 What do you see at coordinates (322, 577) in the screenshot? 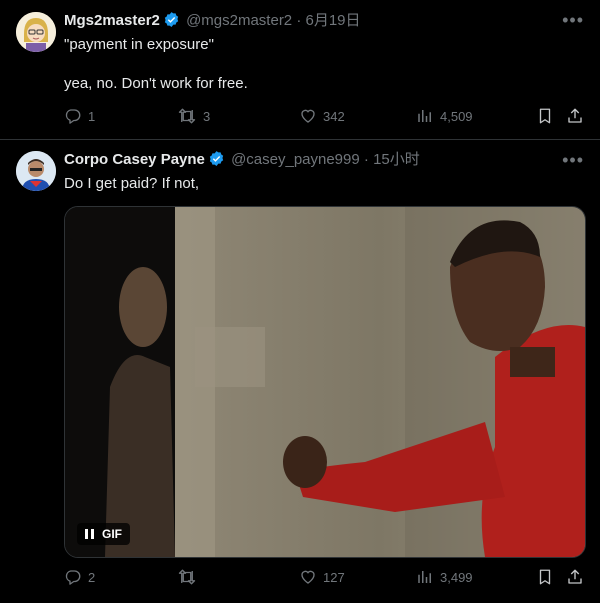
I see `like-button: 127` at bounding box center [322, 577].